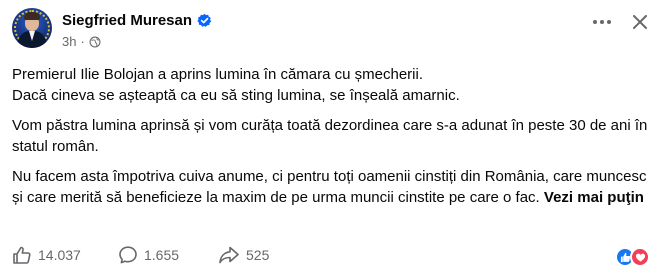 Image resolution: width=660 pixels, height=277 pixels. Describe the element at coordinates (594, 197) in the screenshot. I see `see-less-link: Vezi mai puţin` at that location.